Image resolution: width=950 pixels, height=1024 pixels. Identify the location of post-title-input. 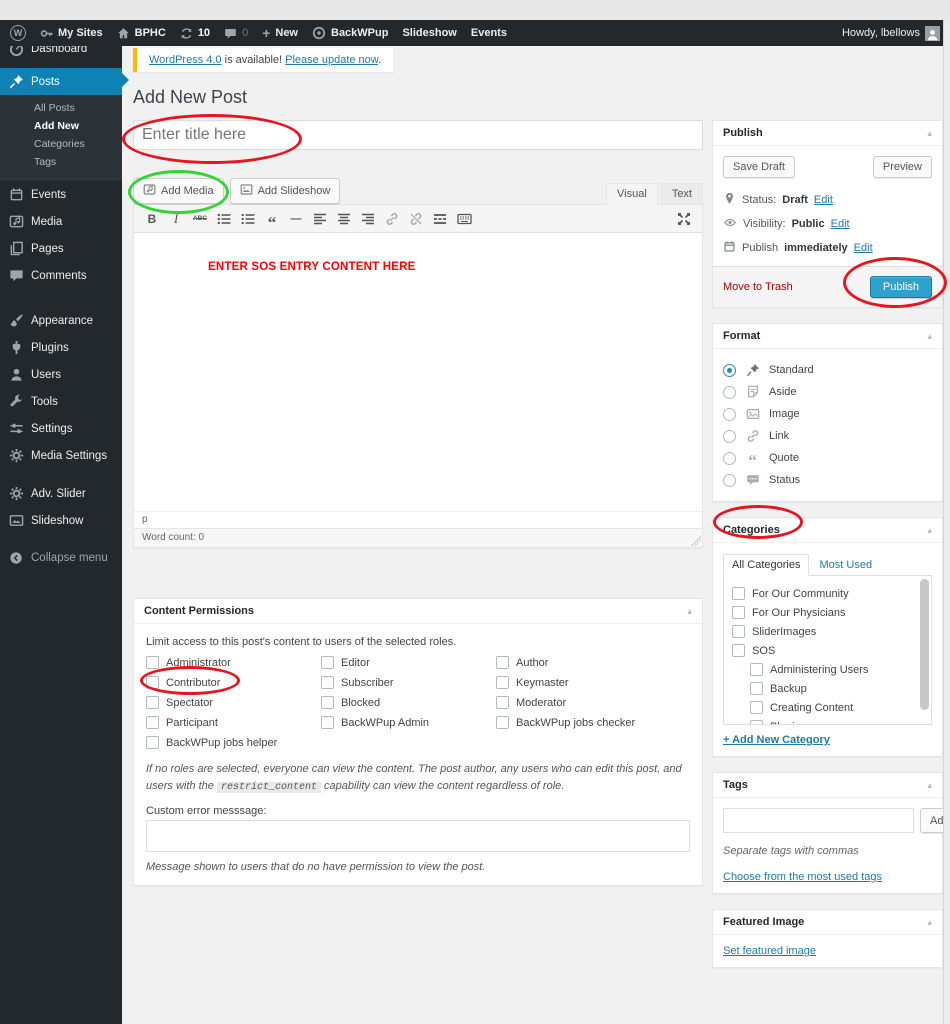
(418, 135).